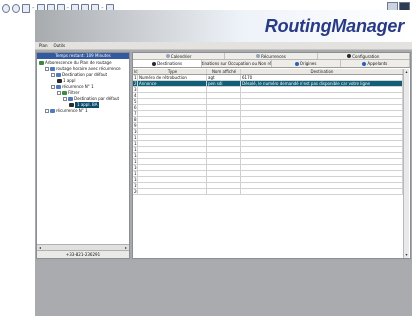 This screenshot has width=412, height=316. What do you see at coordinates (322, 71) in the screenshot?
I see `column-header: Destination` at bounding box center [322, 71].